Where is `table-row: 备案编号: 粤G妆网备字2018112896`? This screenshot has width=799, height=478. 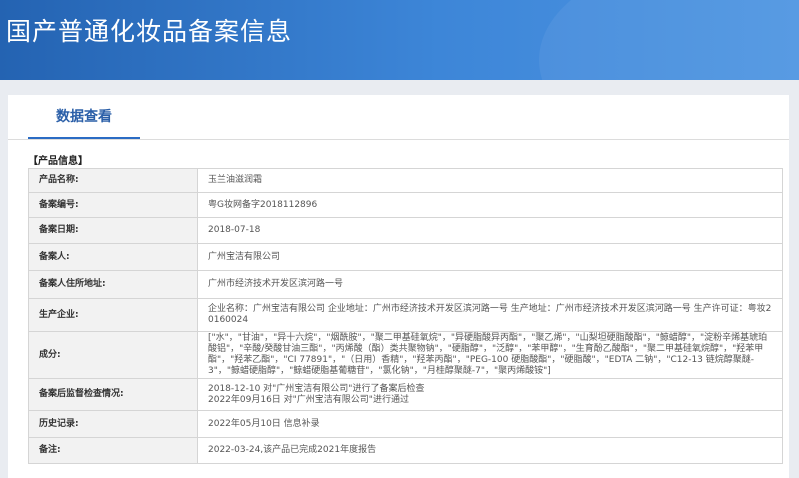
table-row: 备案编号: 粤G妆网备字2018112896 is located at coordinates (405, 205).